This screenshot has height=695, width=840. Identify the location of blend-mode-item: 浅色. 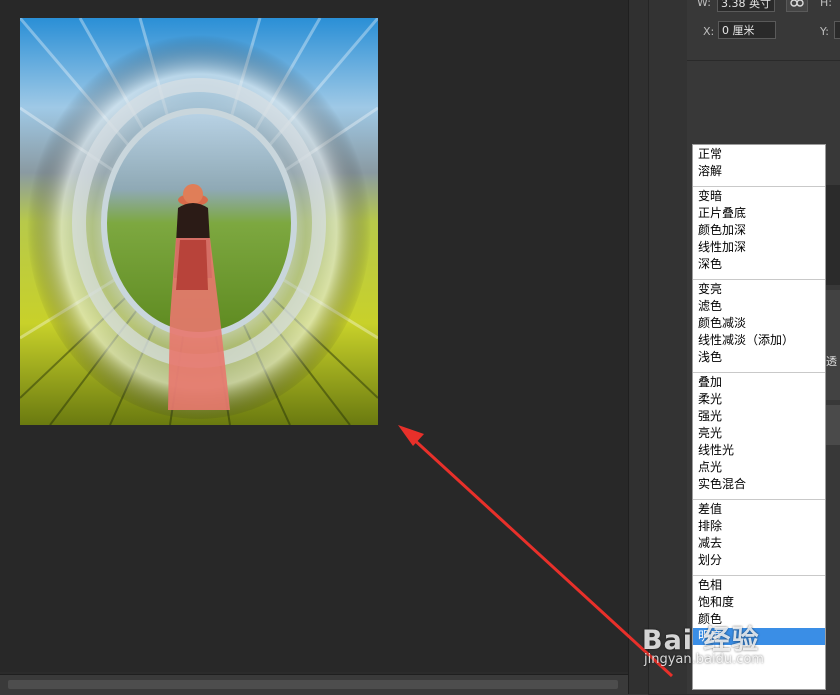
(759, 357).